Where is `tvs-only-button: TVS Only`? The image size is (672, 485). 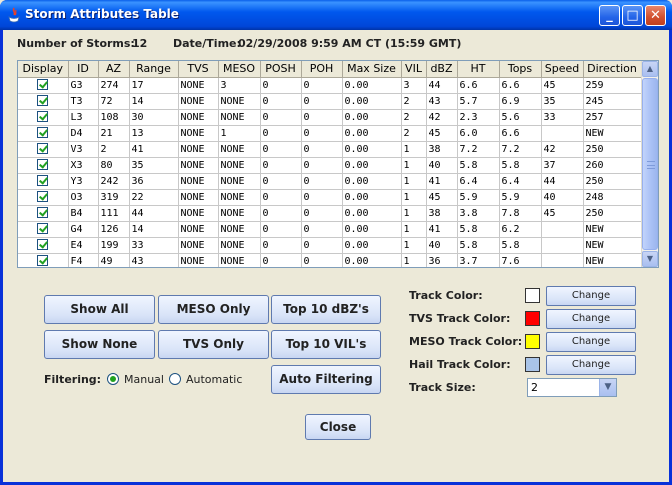
tvs-only-button: TVS Only is located at coordinates (213, 344).